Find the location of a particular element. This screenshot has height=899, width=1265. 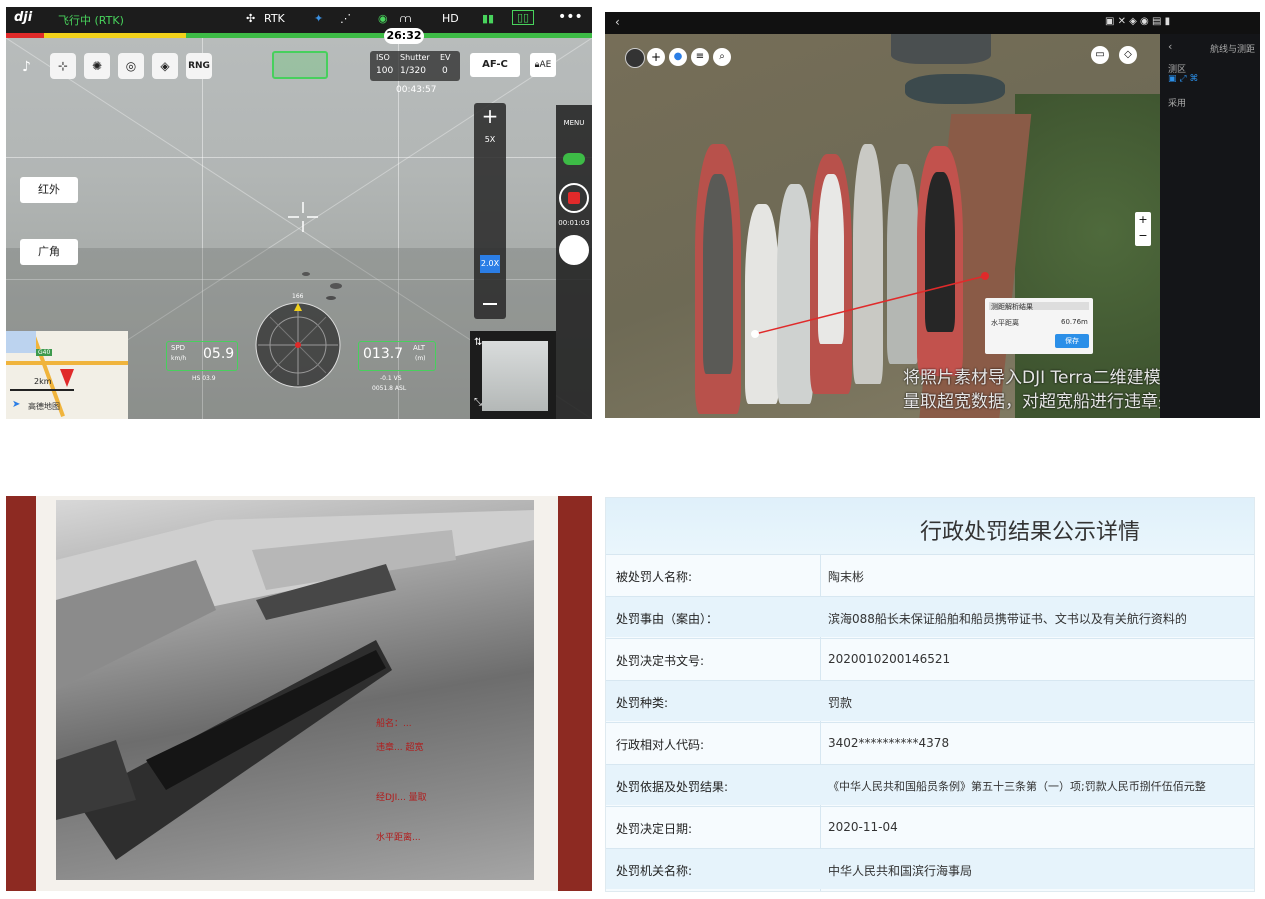

row-value: 3402**********4378 is located at coordinates (889, 743).